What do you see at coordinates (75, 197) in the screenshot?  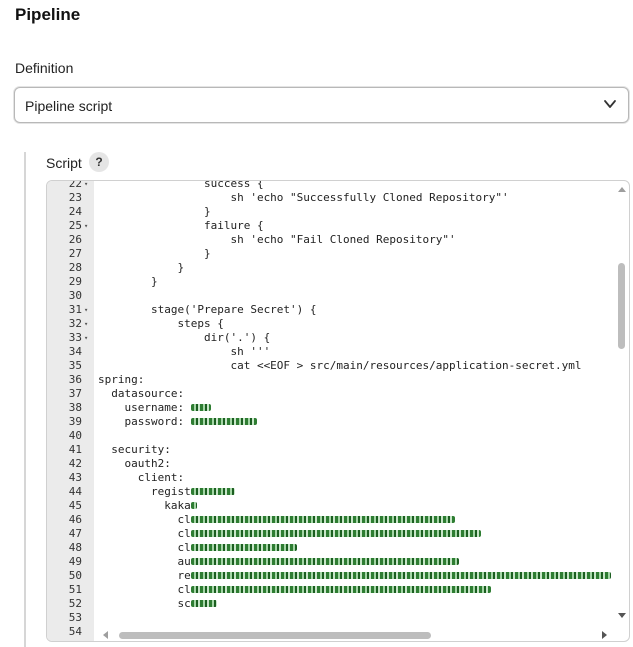 I see `line-number: 23` at bounding box center [75, 197].